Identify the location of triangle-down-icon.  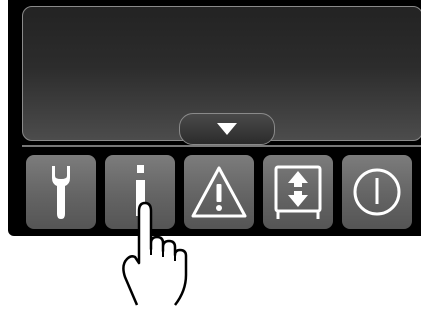
(227, 129).